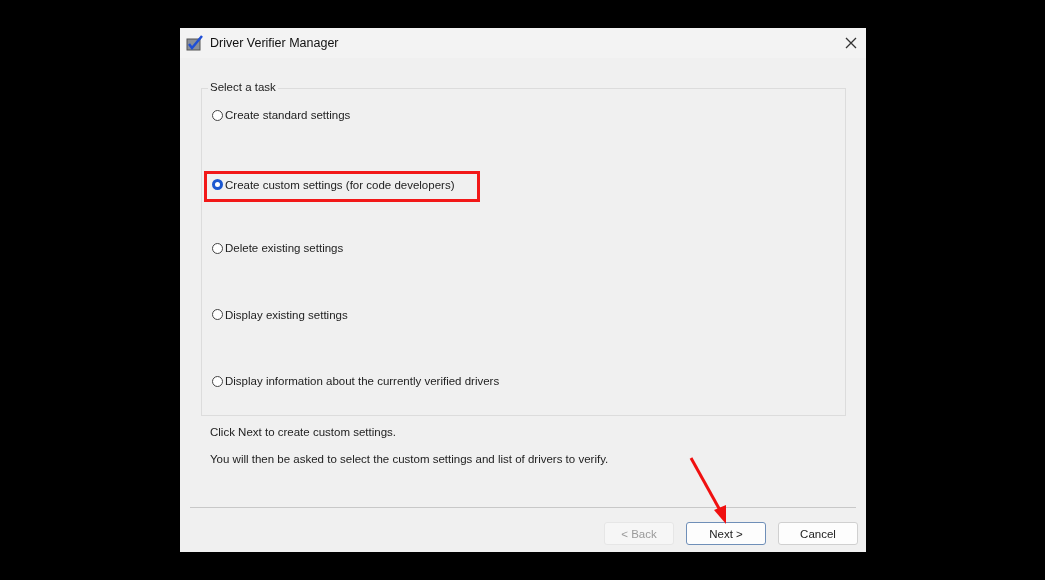 The width and height of the screenshot is (1045, 580). Describe the element at coordinates (303, 432) in the screenshot. I see `info-text: Click Next to create custom settings.` at that location.